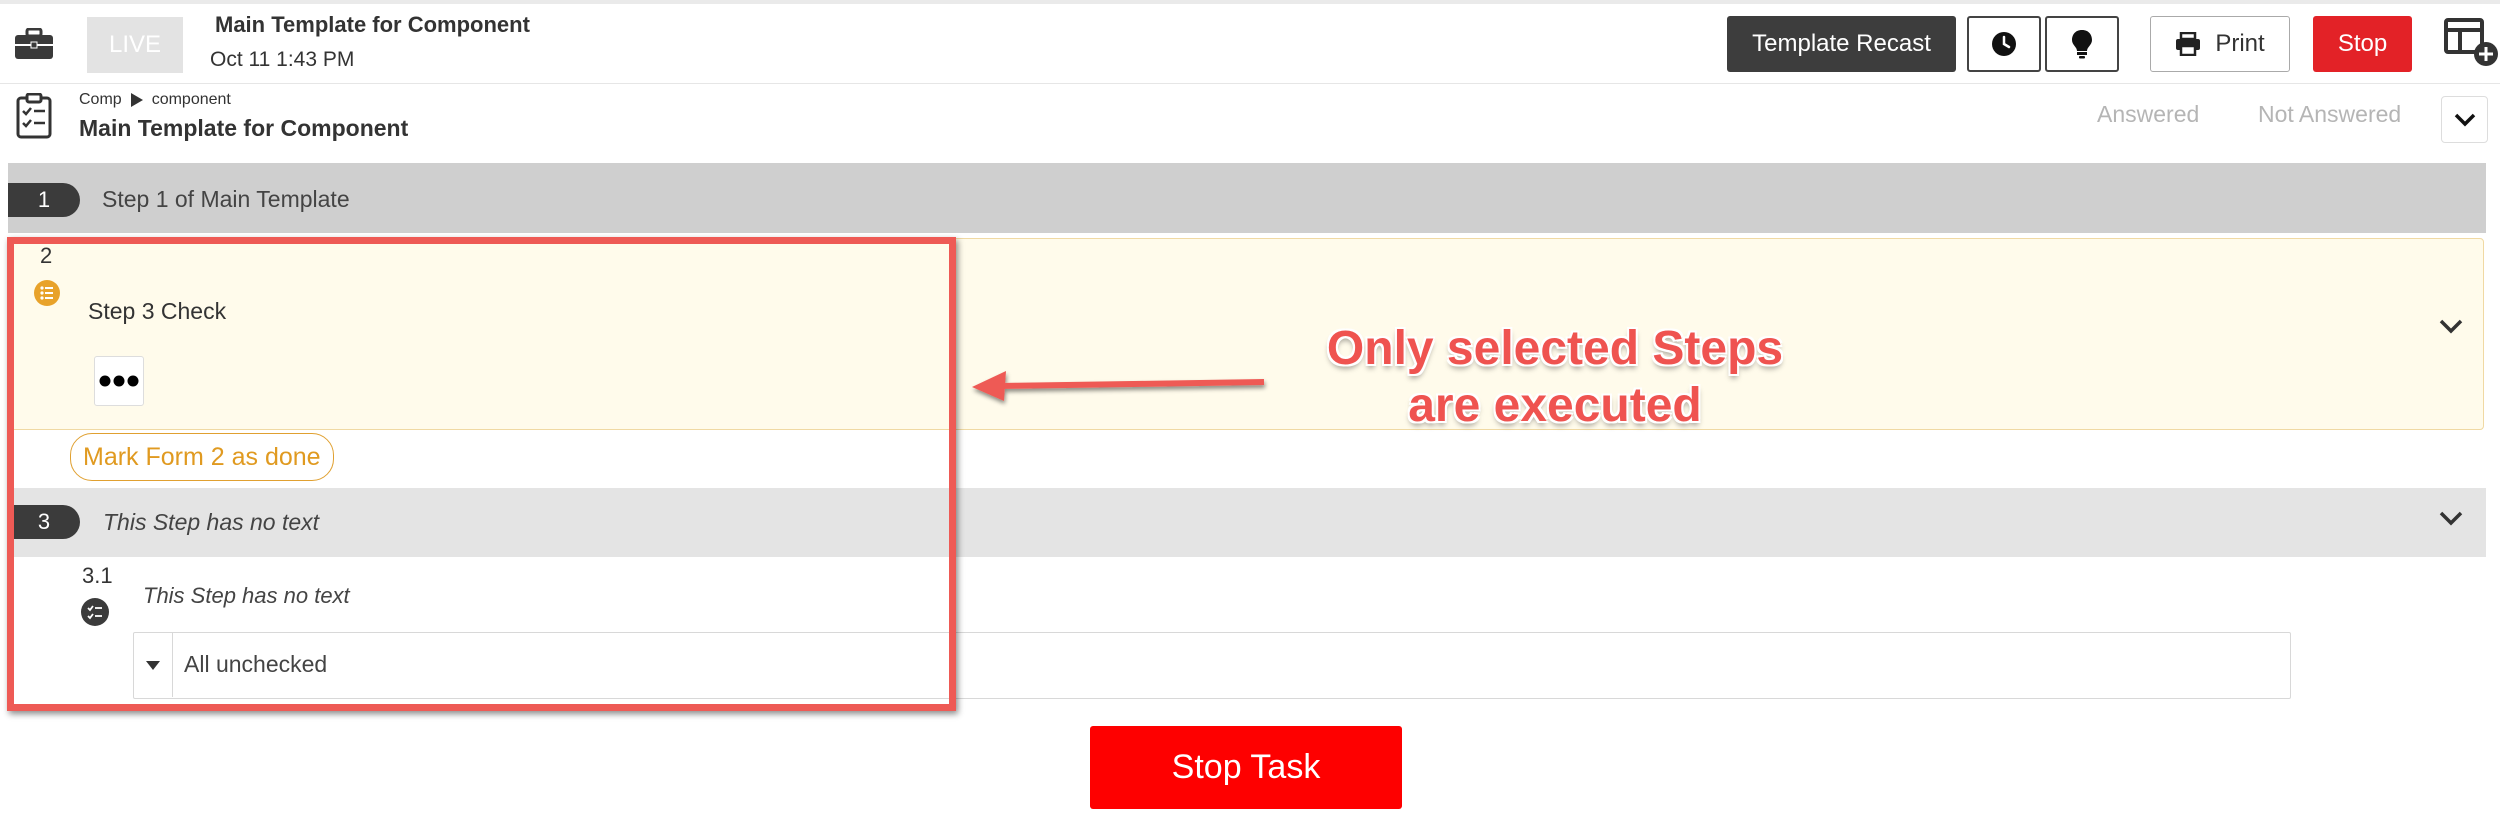 The width and height of the screenshot is (2500, 835). I want to click on play-icon, so click(136, 100).